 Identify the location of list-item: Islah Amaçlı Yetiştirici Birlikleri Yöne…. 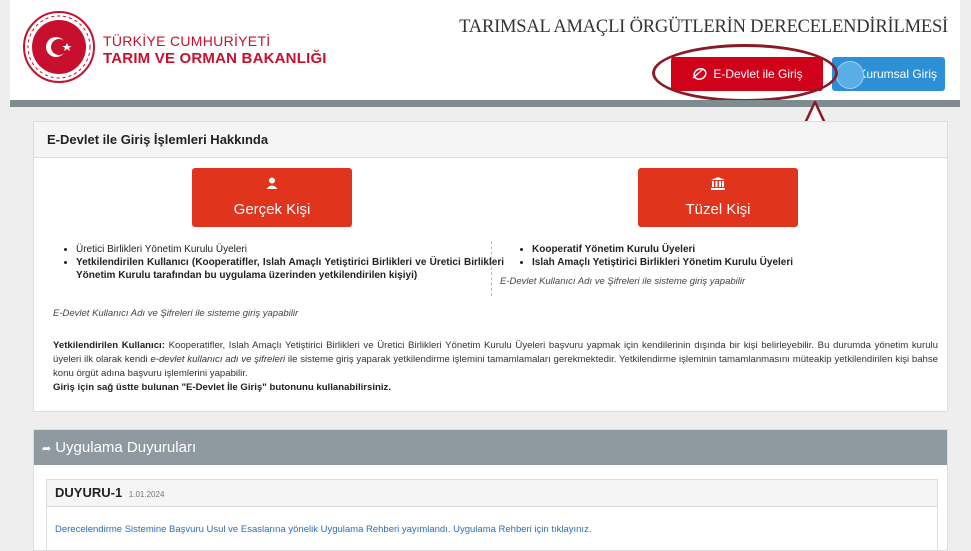
(742, 262).